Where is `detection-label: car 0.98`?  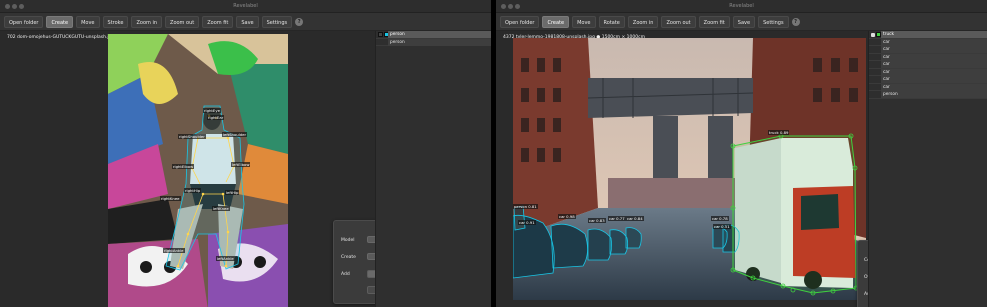 detection-label: car 0.98 is located at coordinates (567, 216).